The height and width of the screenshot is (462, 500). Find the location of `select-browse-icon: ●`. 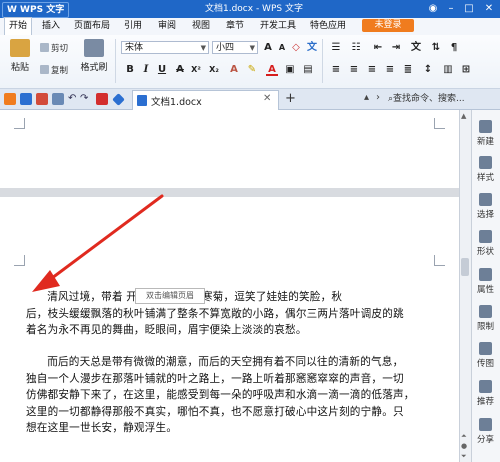

select-browse-icon: ● is located at coordinates (464, 446).